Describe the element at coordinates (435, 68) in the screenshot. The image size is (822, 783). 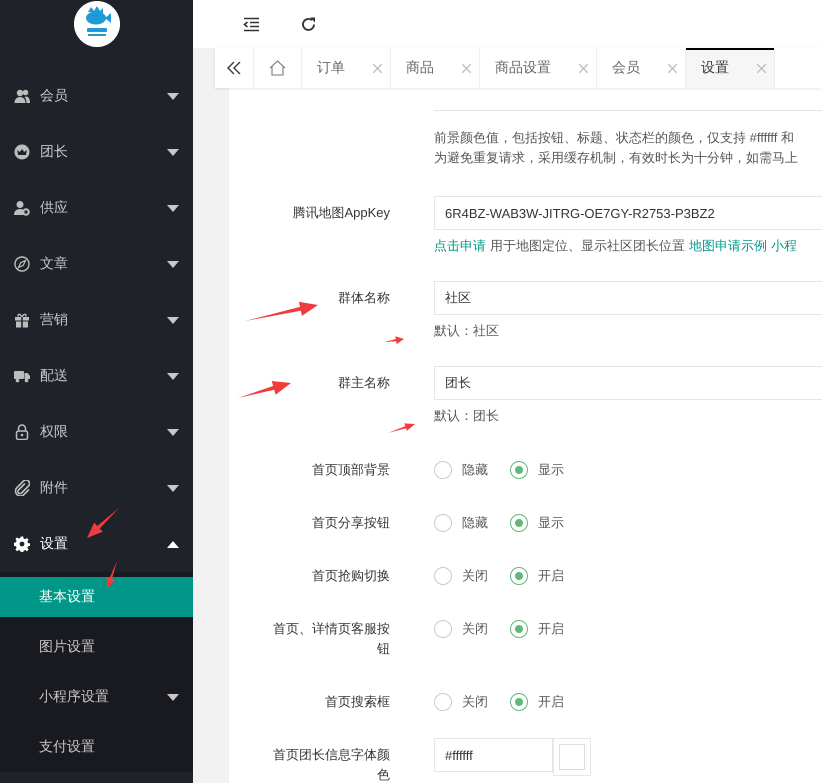
I see `tab: 商品` at that location.